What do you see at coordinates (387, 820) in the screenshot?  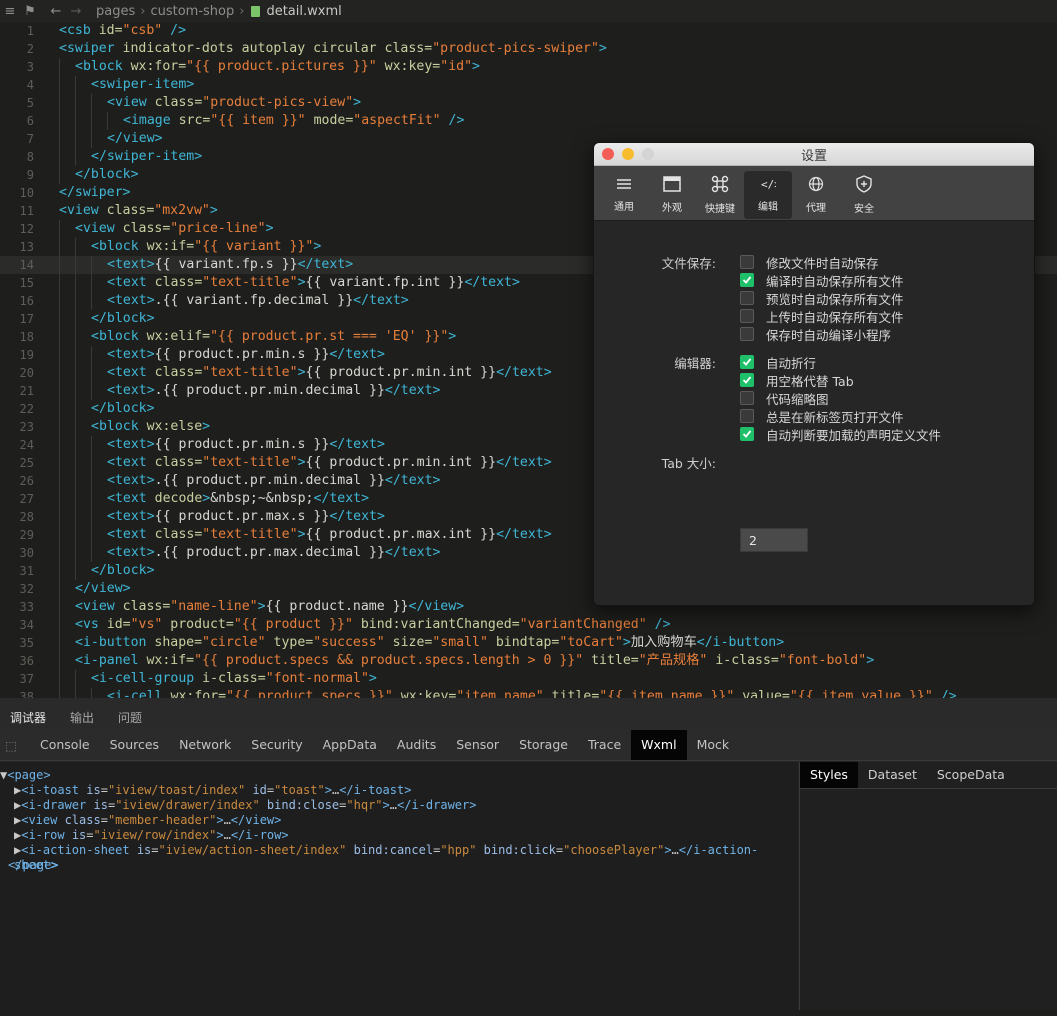 I see `tree-row: ▶<view class="member-header">…</view>` at bounding box center [387, 820].